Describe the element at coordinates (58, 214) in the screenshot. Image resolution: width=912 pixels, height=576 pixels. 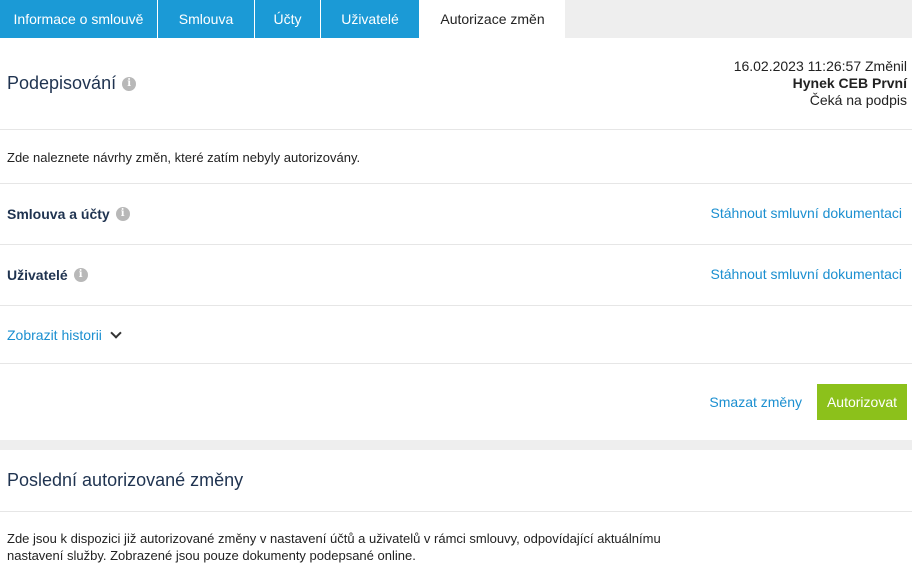
I see `row-label-text: Smlouva a účty` at that location.